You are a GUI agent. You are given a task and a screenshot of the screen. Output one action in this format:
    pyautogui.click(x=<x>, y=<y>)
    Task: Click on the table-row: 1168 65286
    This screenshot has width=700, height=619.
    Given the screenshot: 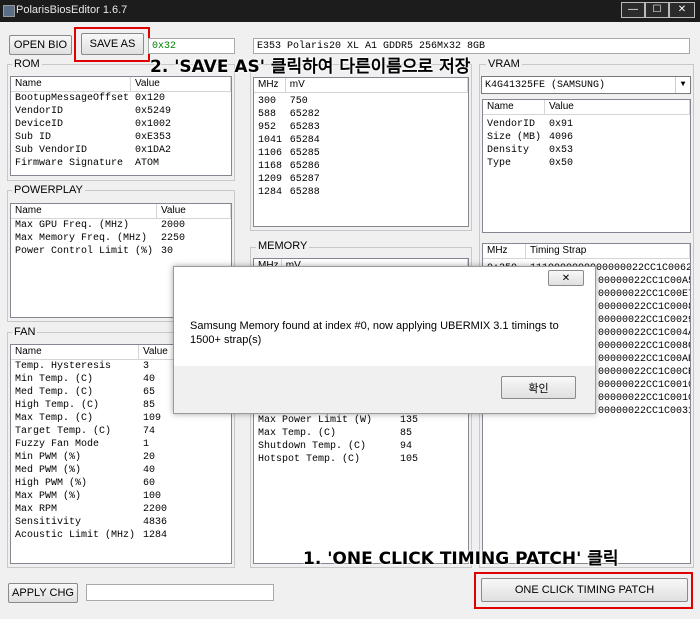 What is the action you would take?
    pyautogui.click(x=361, y=166)
    